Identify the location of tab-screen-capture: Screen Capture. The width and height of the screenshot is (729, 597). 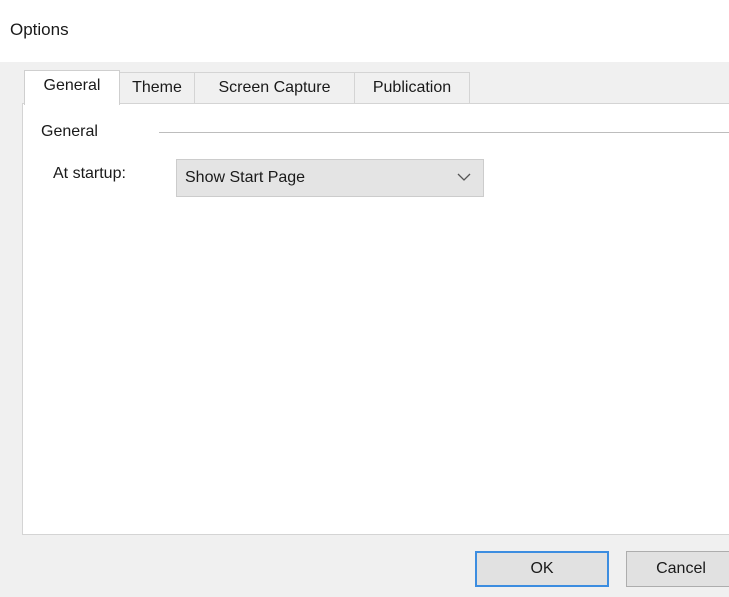
(274, 88).